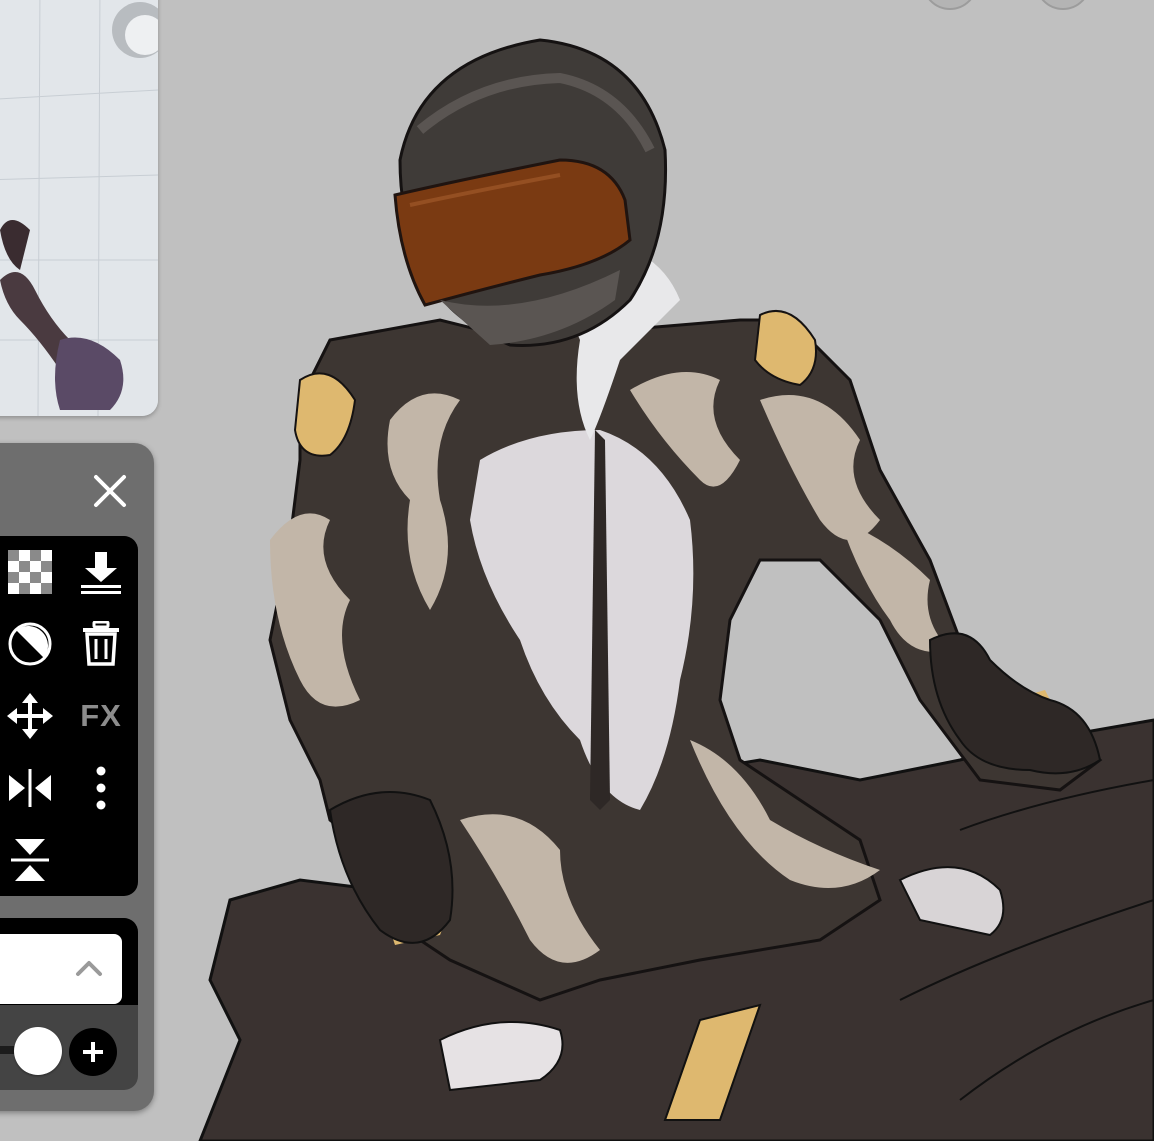 This screenshot has height=1141, width=1154. I want to click on merge-down-button, so click(101, 572).